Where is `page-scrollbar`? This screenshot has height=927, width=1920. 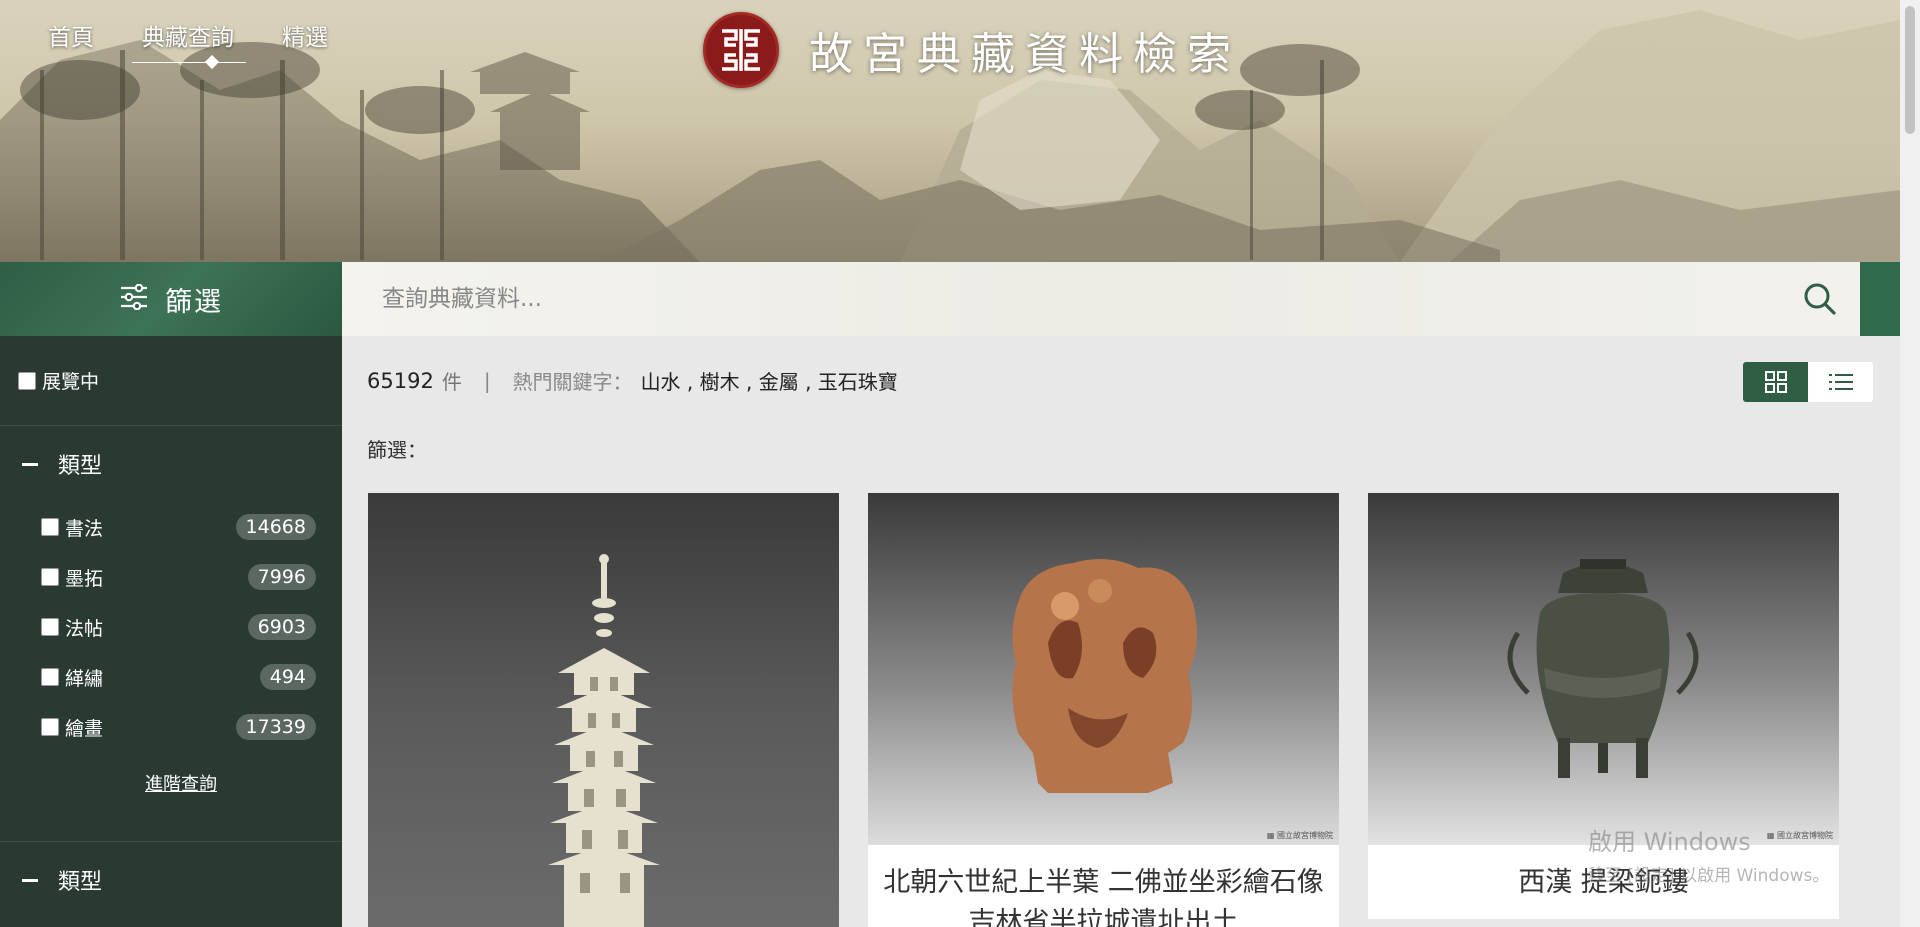
page-scrollbar is located at coordinates (1910, 463).